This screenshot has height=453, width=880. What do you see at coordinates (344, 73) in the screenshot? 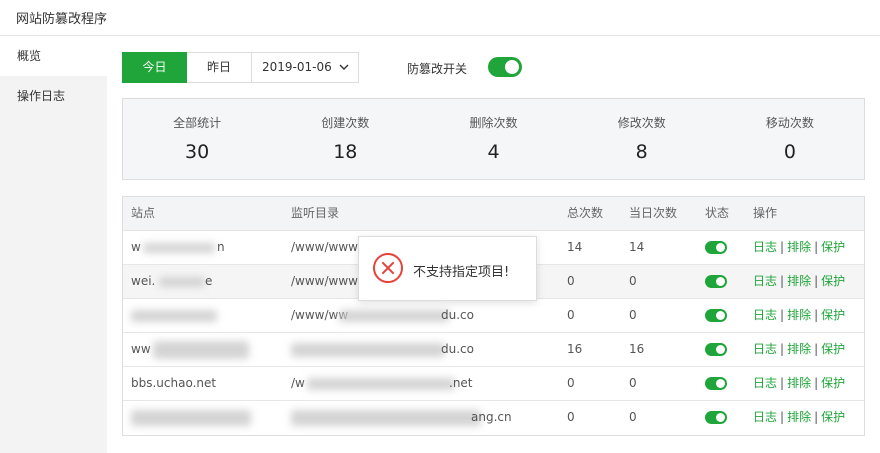
I see `chevron-down-icon` at bounding box center [344, 73].